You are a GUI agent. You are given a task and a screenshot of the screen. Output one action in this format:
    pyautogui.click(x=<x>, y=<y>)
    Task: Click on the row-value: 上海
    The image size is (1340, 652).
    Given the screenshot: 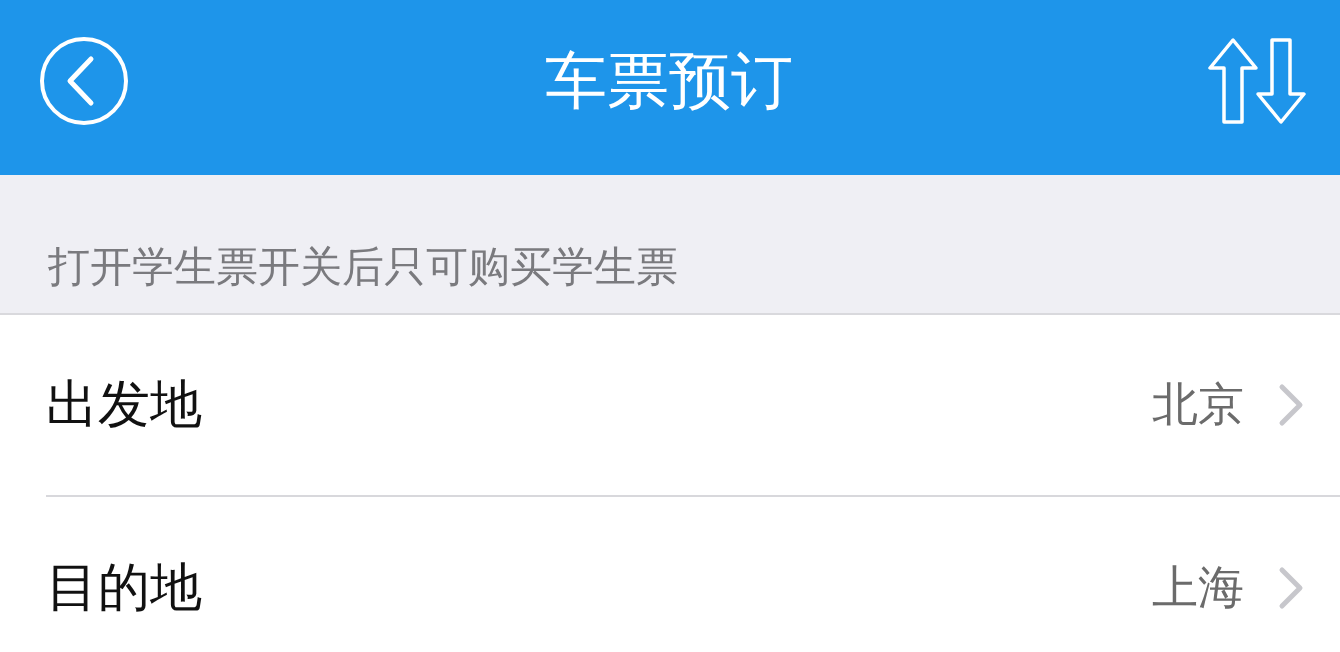 What is the action you would take?
    pyautogui.click(x=1198, y=587)
    